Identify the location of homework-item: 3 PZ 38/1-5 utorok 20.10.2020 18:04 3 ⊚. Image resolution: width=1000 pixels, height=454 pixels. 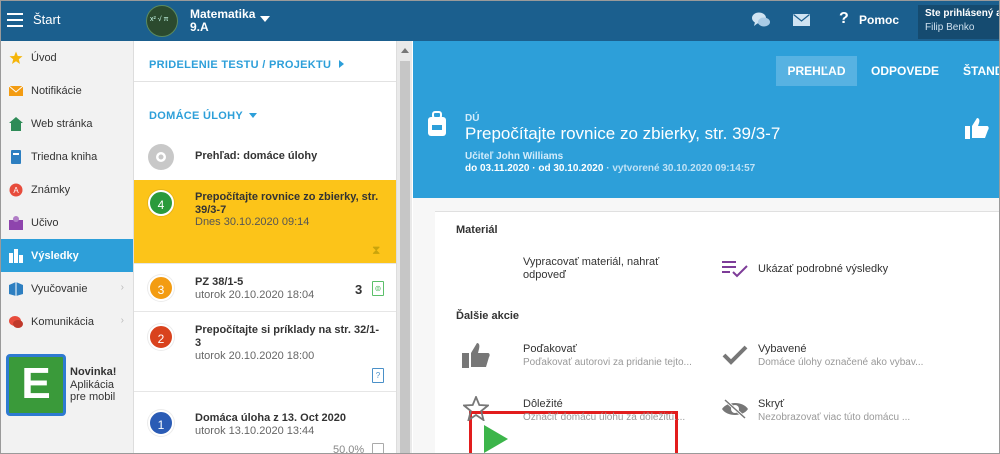
(265, 288).